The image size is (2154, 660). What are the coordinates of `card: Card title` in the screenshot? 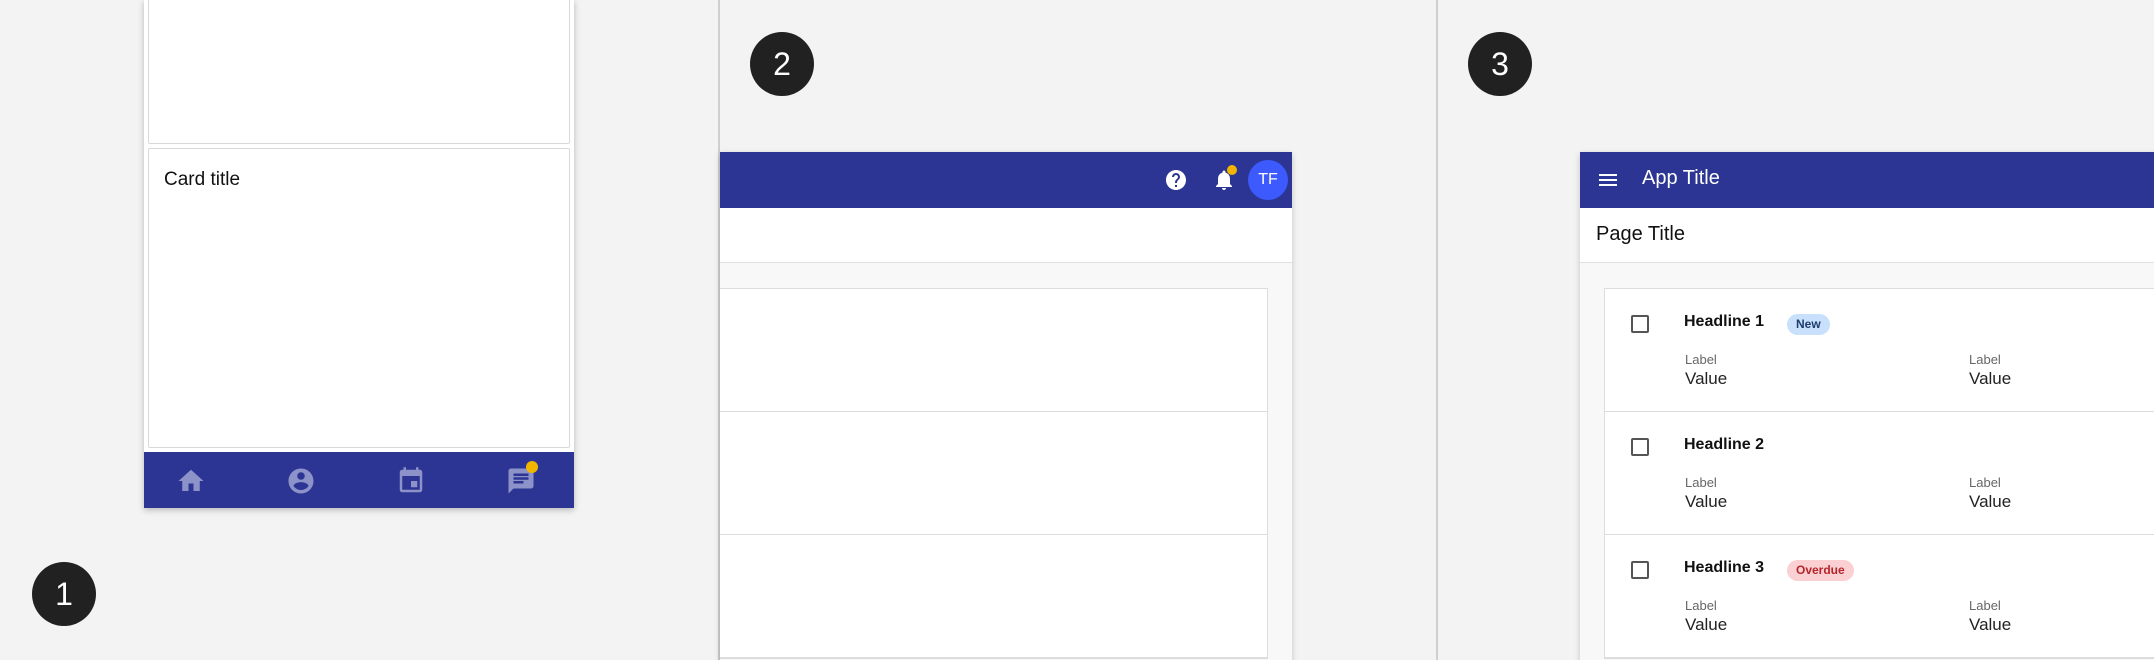 It's located at (359, 298).